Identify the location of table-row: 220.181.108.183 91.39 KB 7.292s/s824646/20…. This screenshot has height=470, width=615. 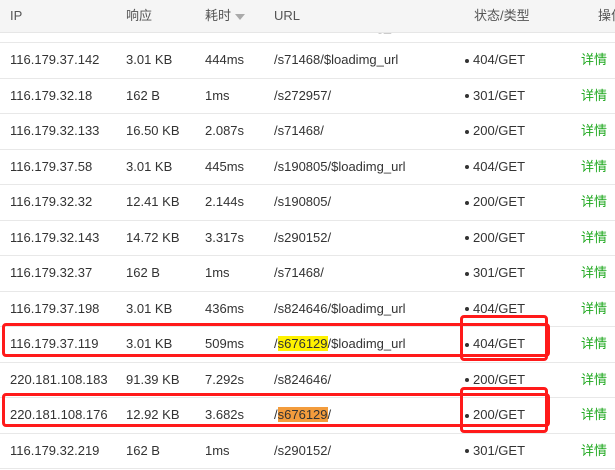
(307, 380).